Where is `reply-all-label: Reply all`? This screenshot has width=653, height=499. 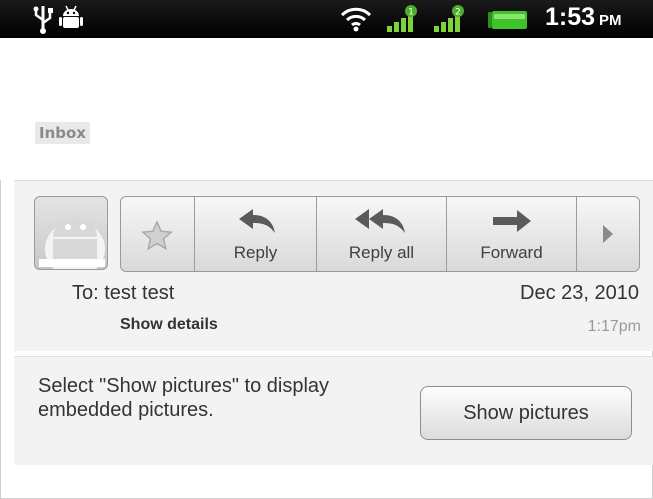 reply-all-label: Reply all is located at coordinates (381, 252).